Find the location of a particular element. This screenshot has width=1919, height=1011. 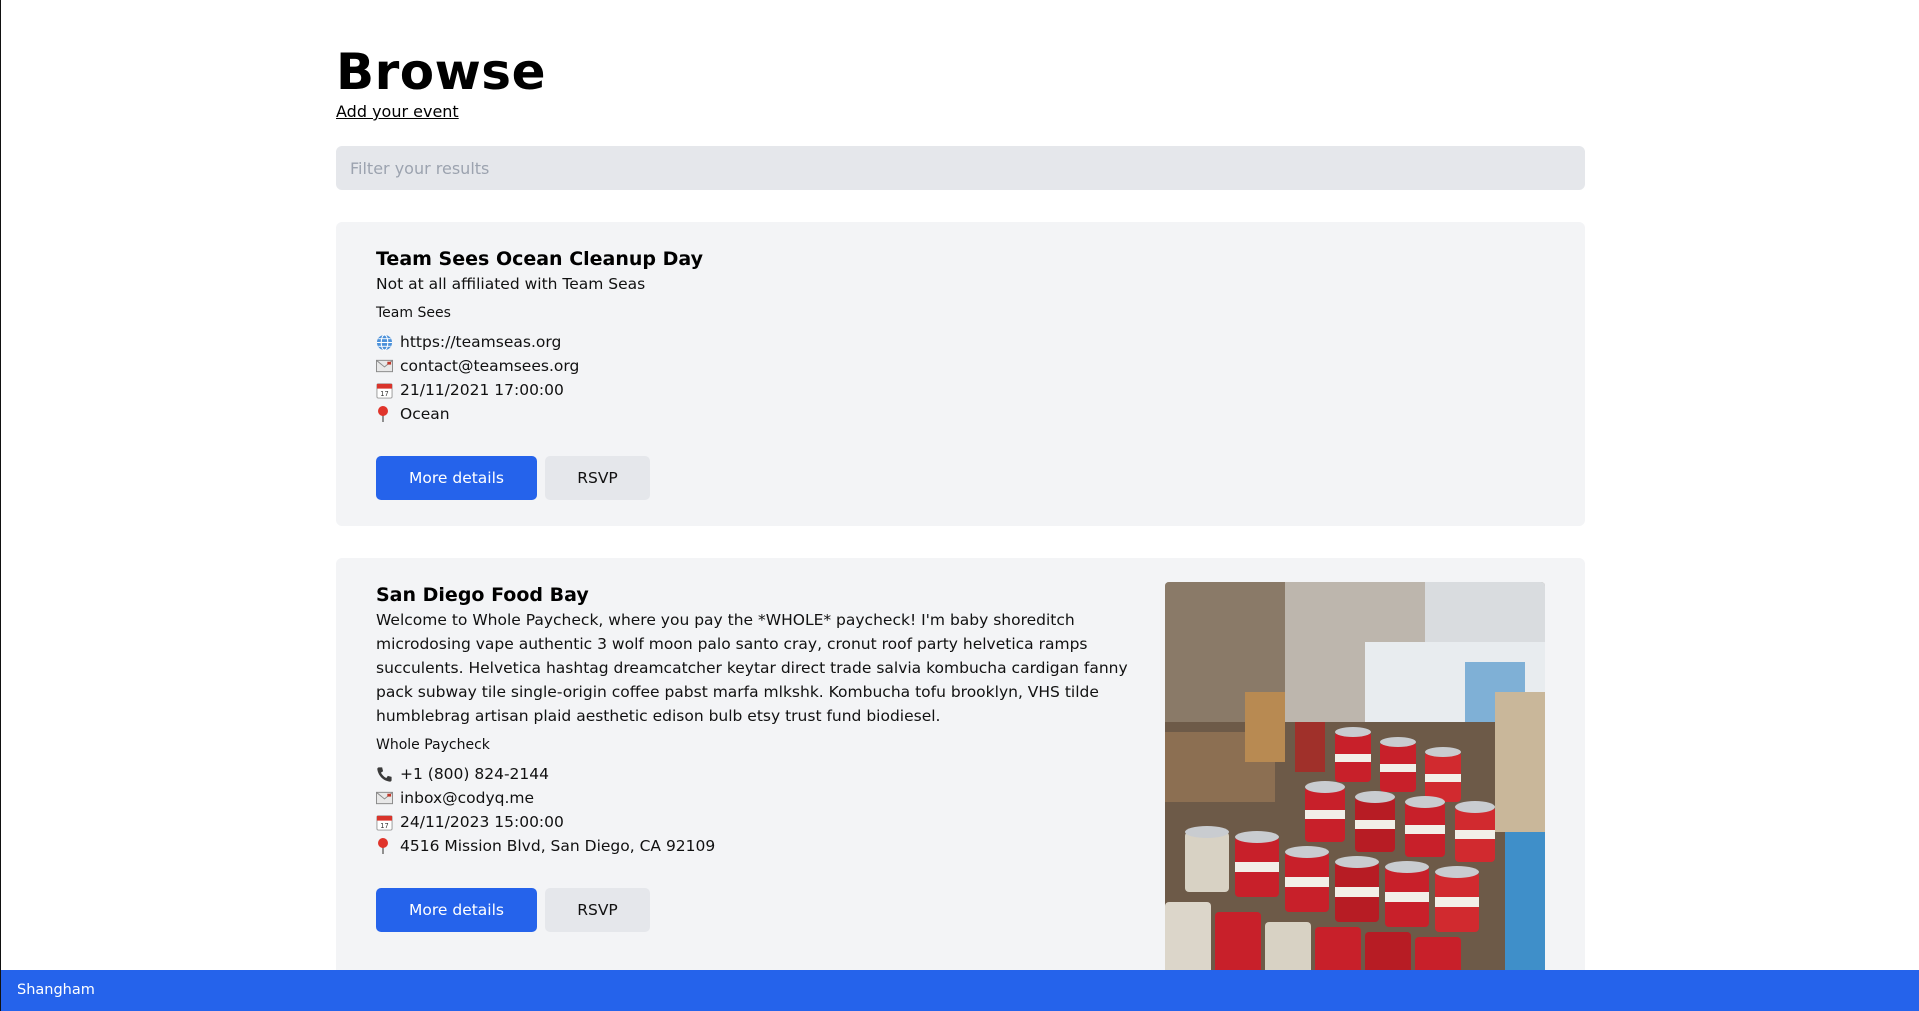

event-email: inbox@codyq.me is located at coordinates (467, 798).